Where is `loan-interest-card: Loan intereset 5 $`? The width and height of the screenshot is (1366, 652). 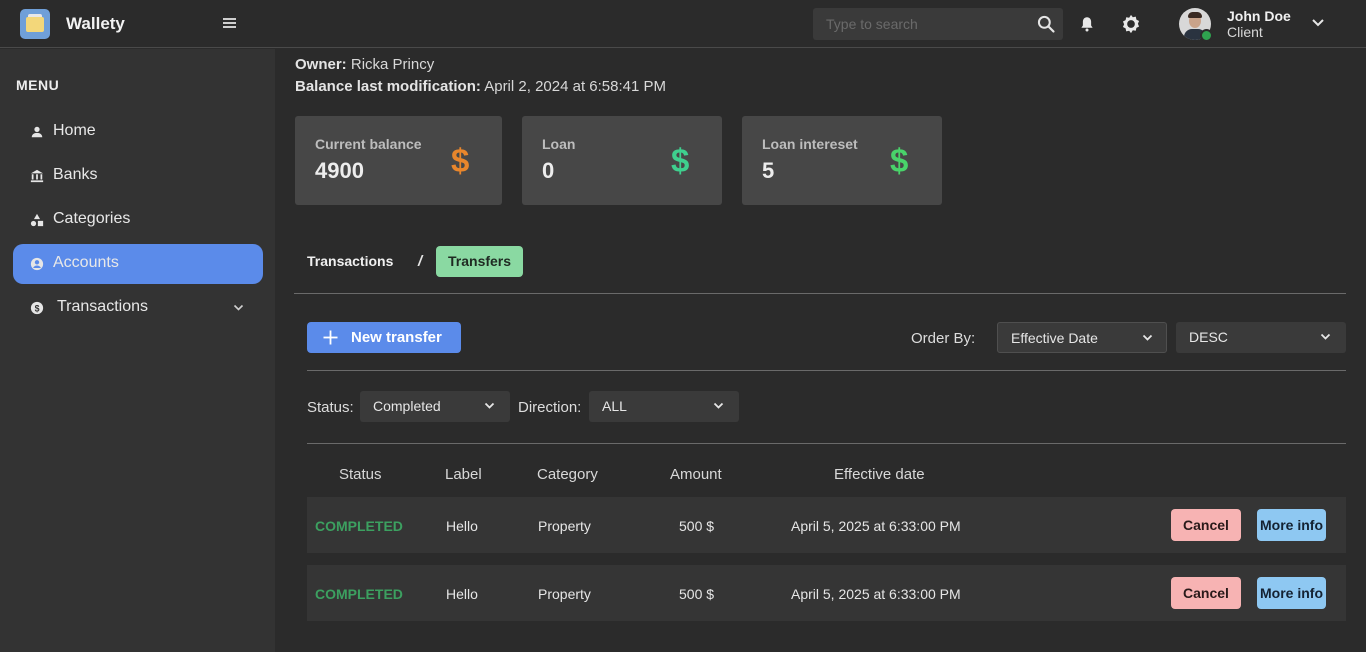 loan-interest-card: Loan intereset 5 $ is located at coordinates (842, 160).